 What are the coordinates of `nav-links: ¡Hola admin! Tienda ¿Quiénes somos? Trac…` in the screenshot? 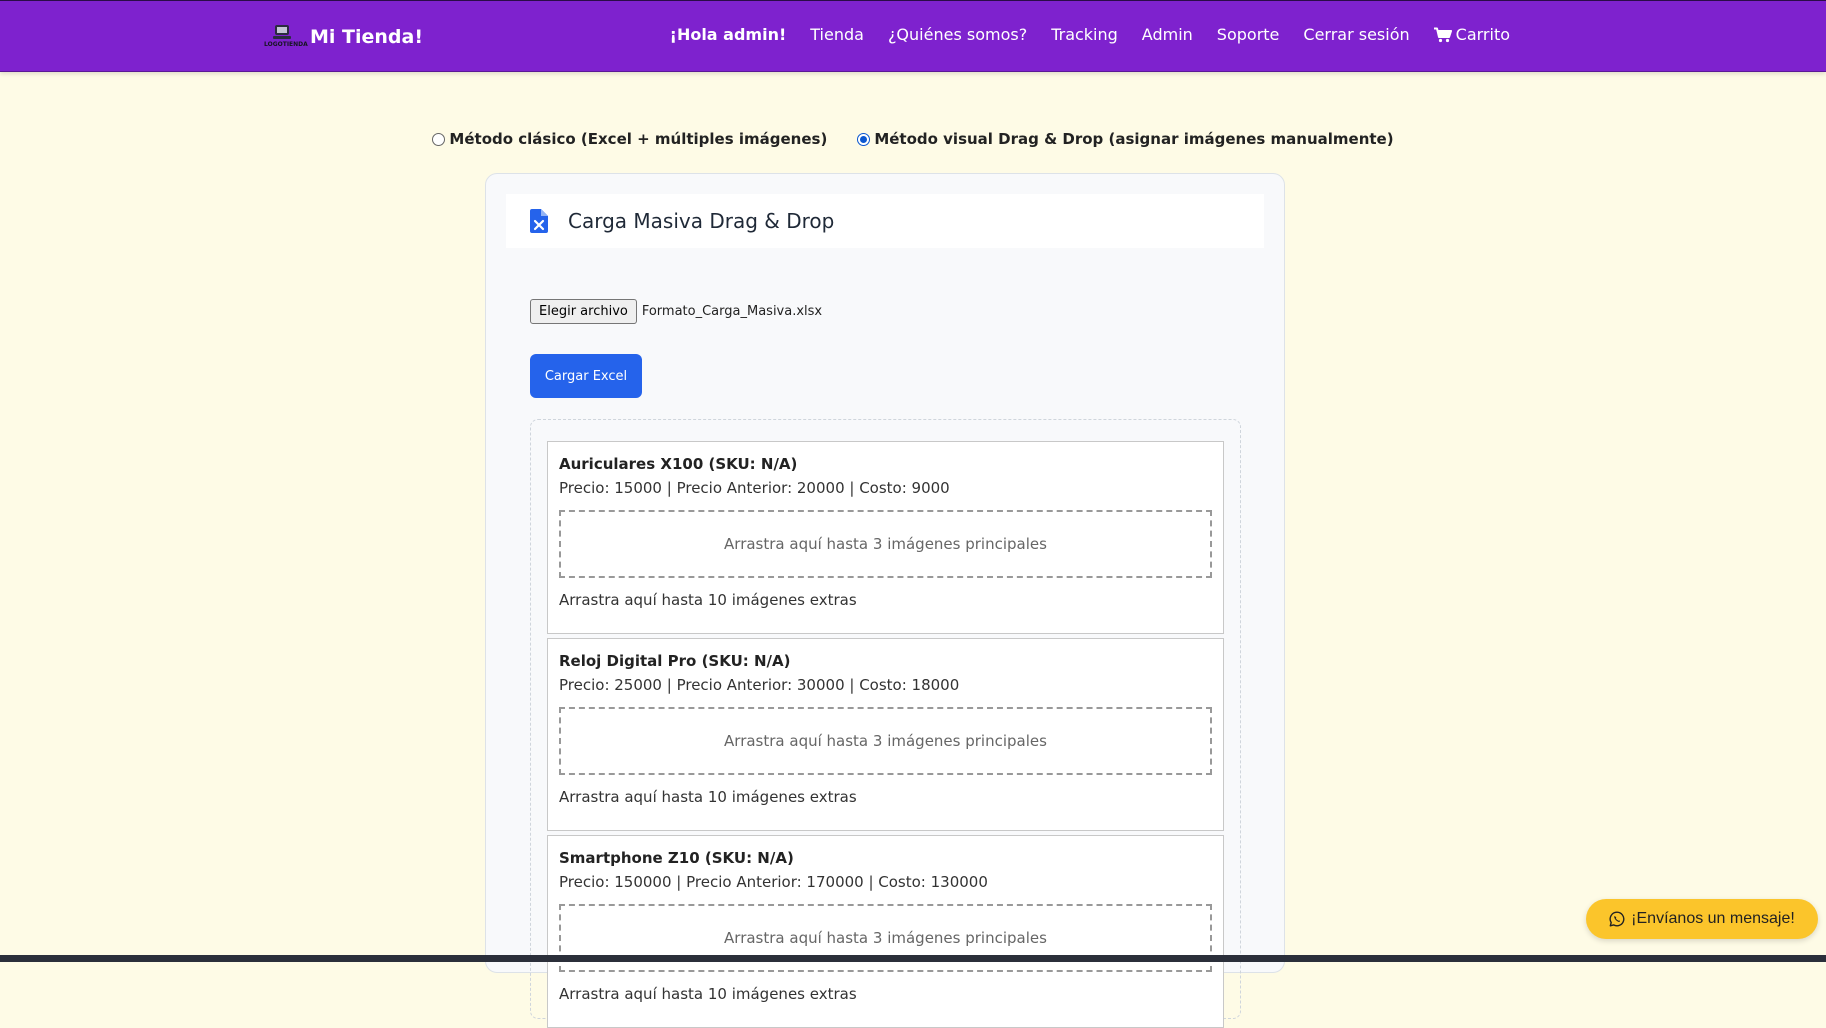 It's located at (1090, 34).